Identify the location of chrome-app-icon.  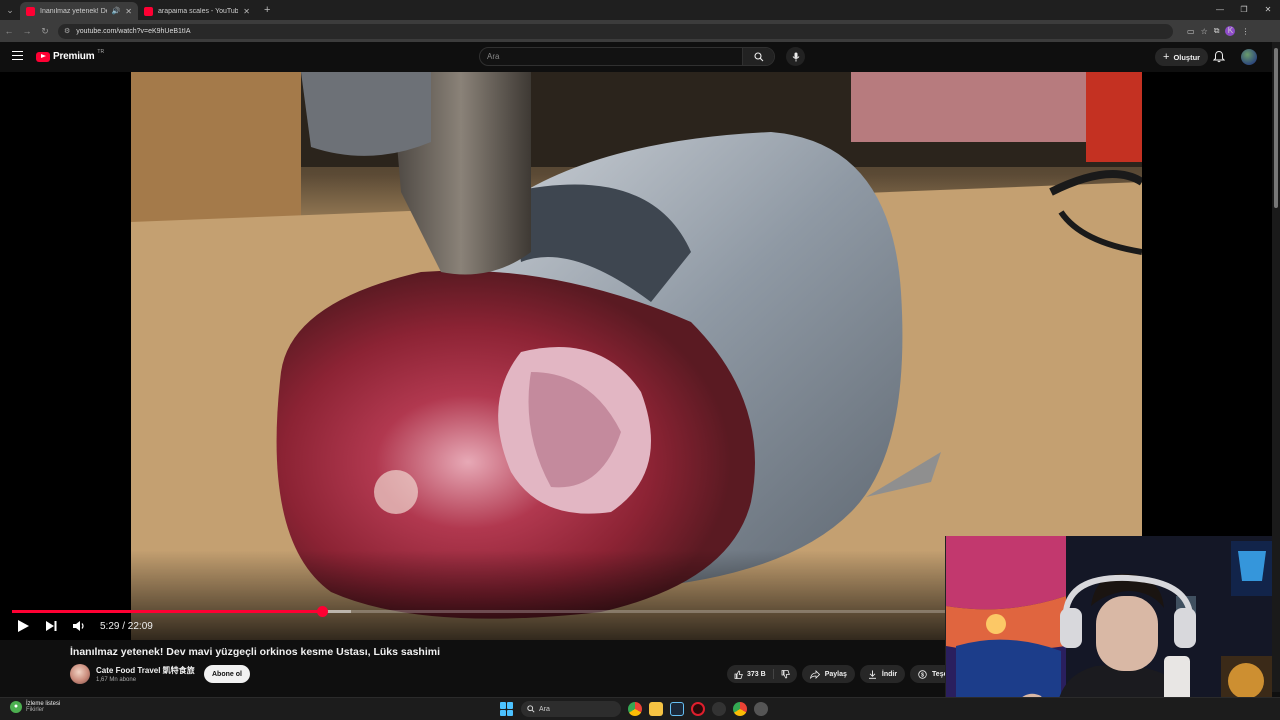
(635, 709).